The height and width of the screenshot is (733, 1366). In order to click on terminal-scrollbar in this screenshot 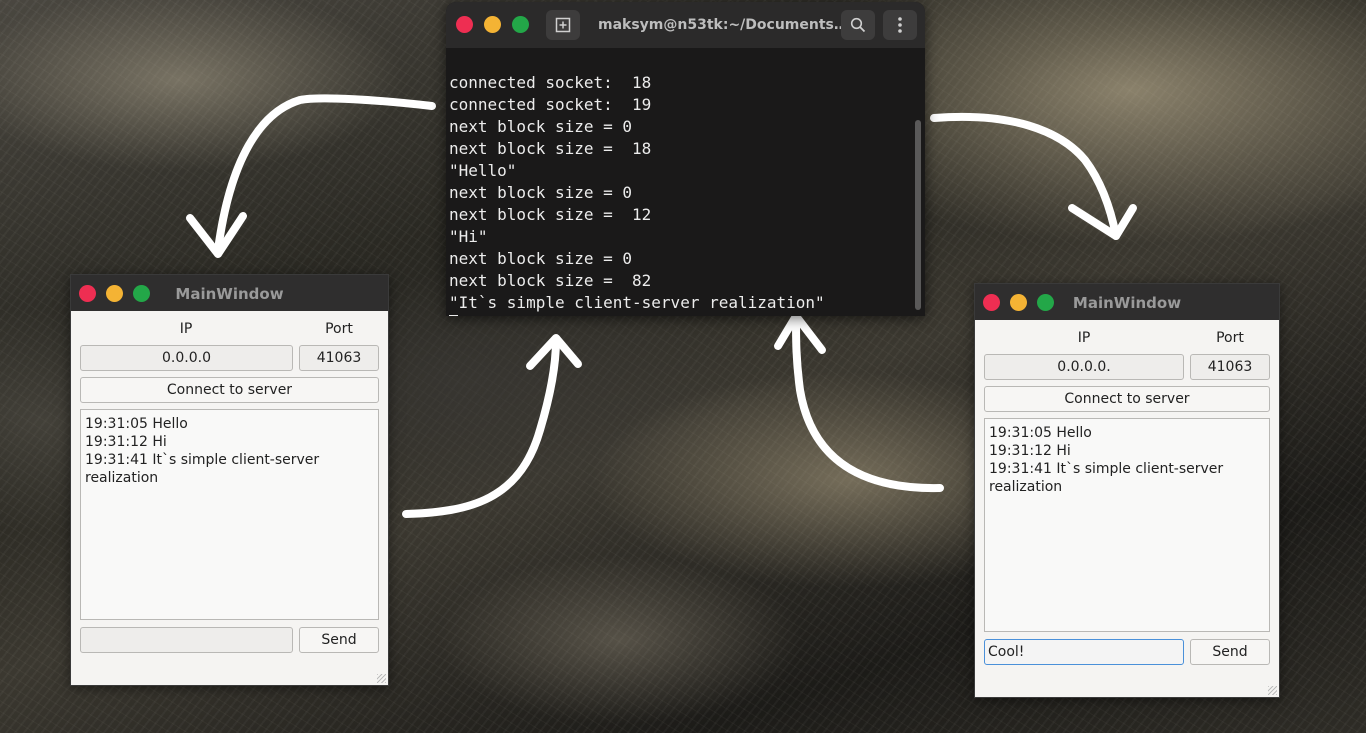, I will do `click(918, 215)`.